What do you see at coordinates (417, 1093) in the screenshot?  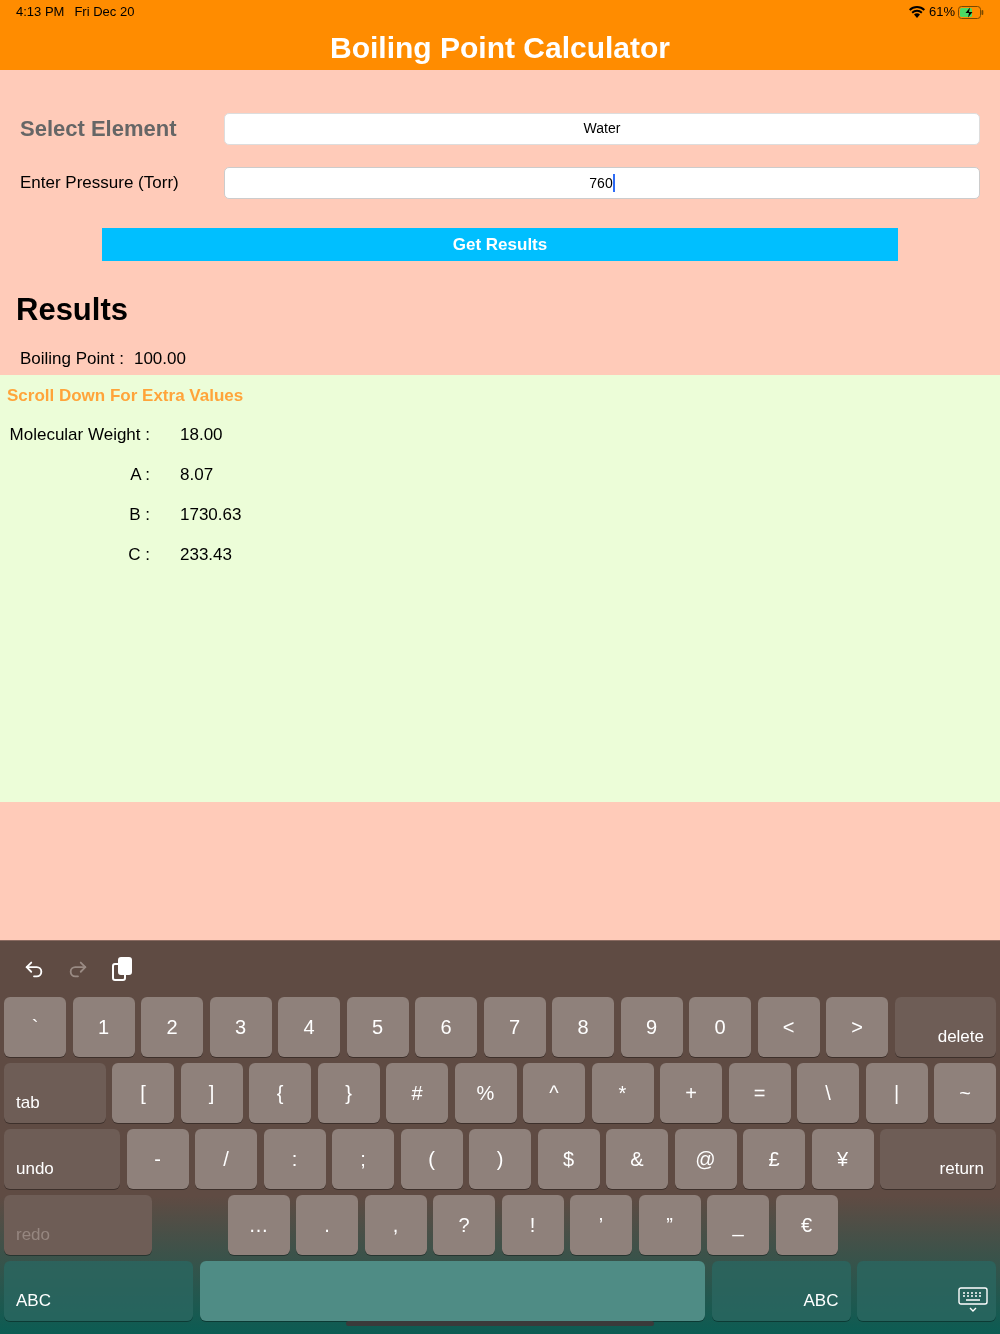 I see `key: #` at bounding box center [417, 1093].